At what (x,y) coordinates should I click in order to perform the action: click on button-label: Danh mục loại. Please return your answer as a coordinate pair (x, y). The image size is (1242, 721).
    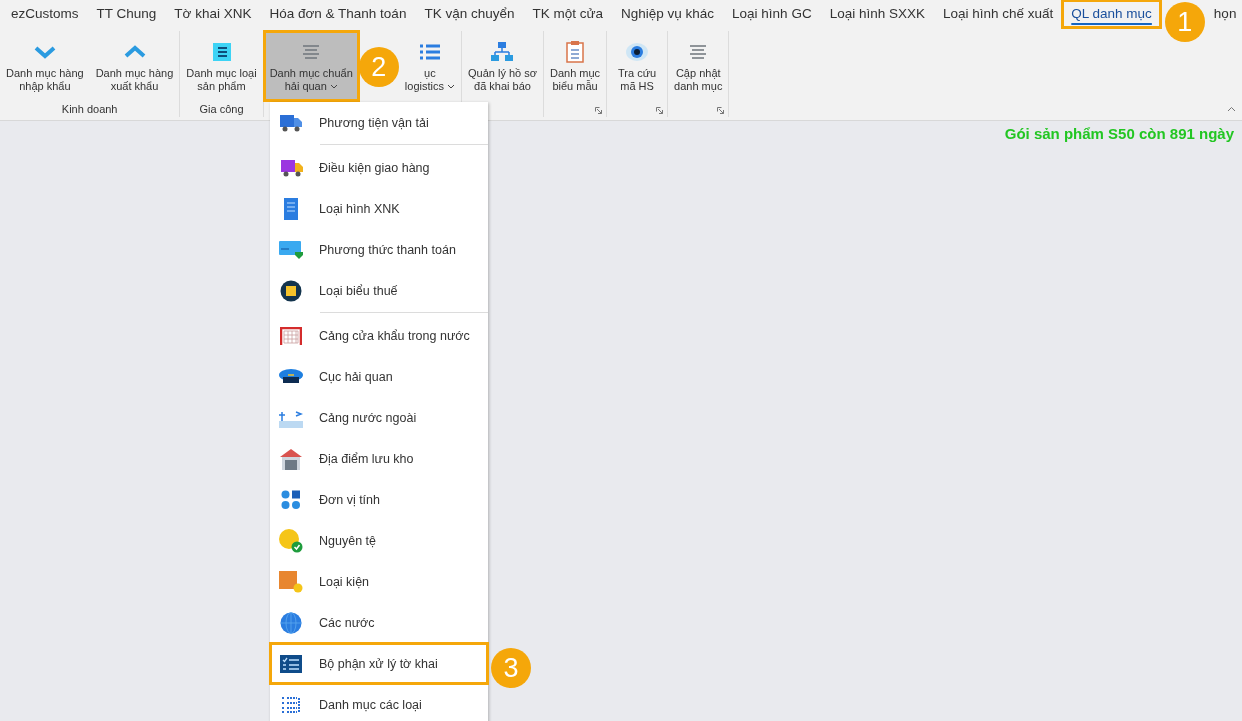
    Looking at the image, I should click on (221, 73).